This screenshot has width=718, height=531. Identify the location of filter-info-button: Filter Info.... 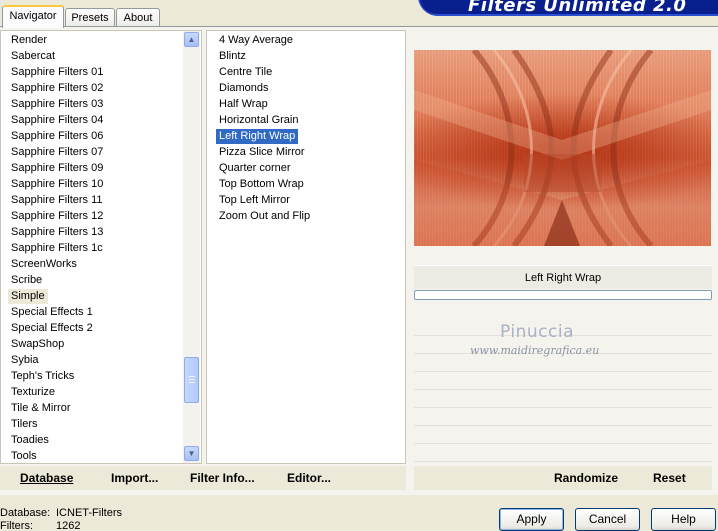
(222, 478).